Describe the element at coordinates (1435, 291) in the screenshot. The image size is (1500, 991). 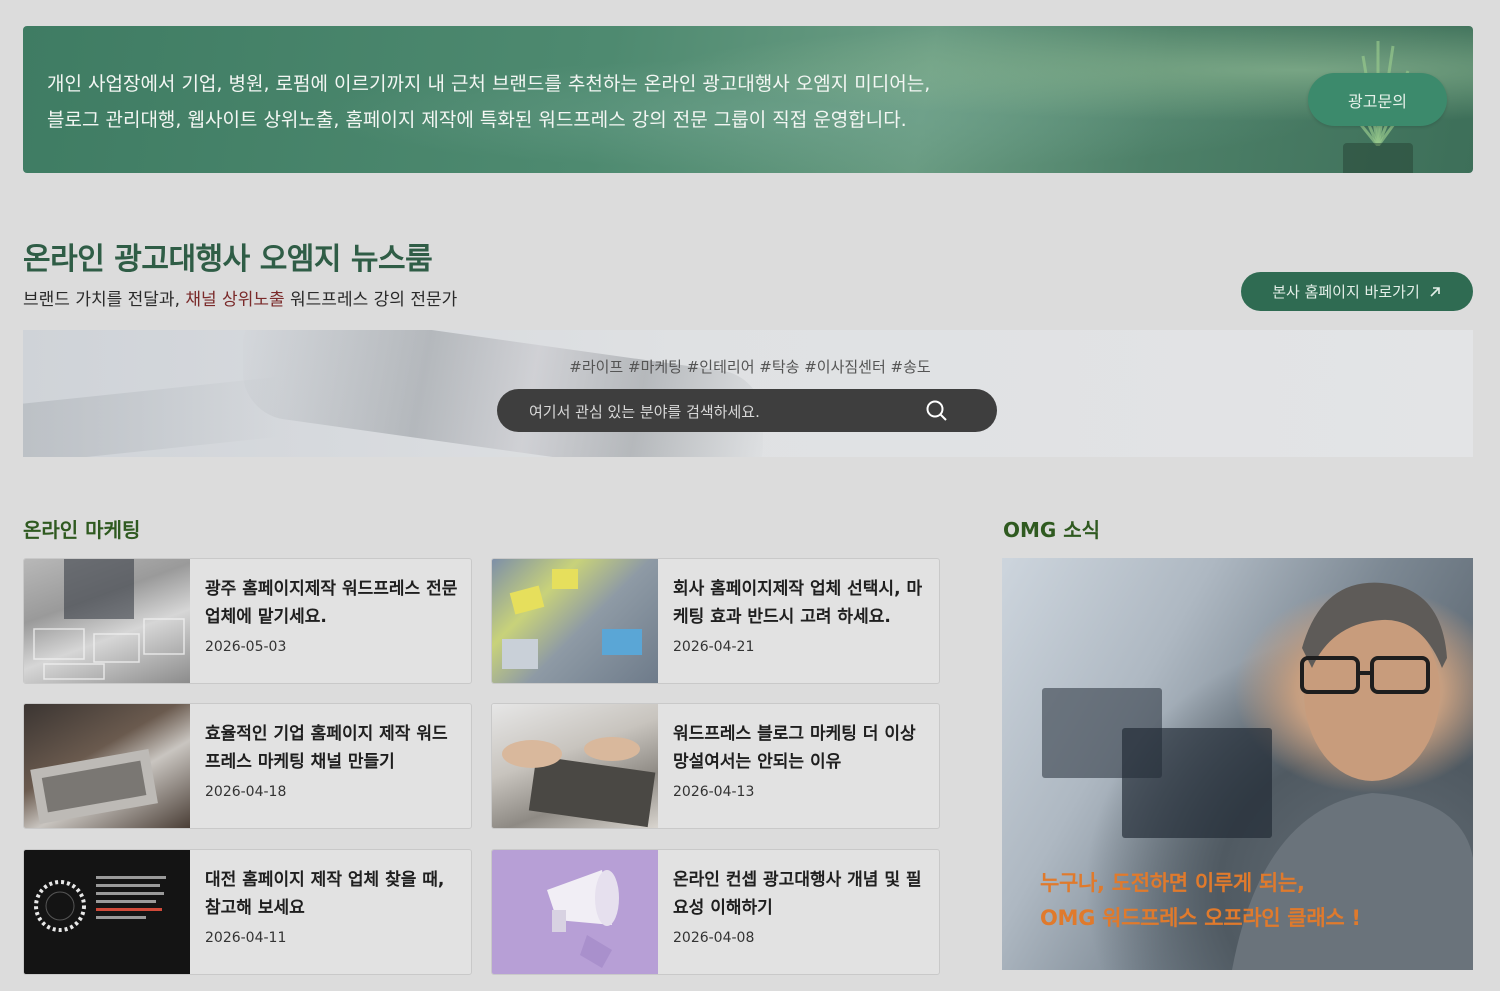
I see `arrow-up-right-icon` at that location.